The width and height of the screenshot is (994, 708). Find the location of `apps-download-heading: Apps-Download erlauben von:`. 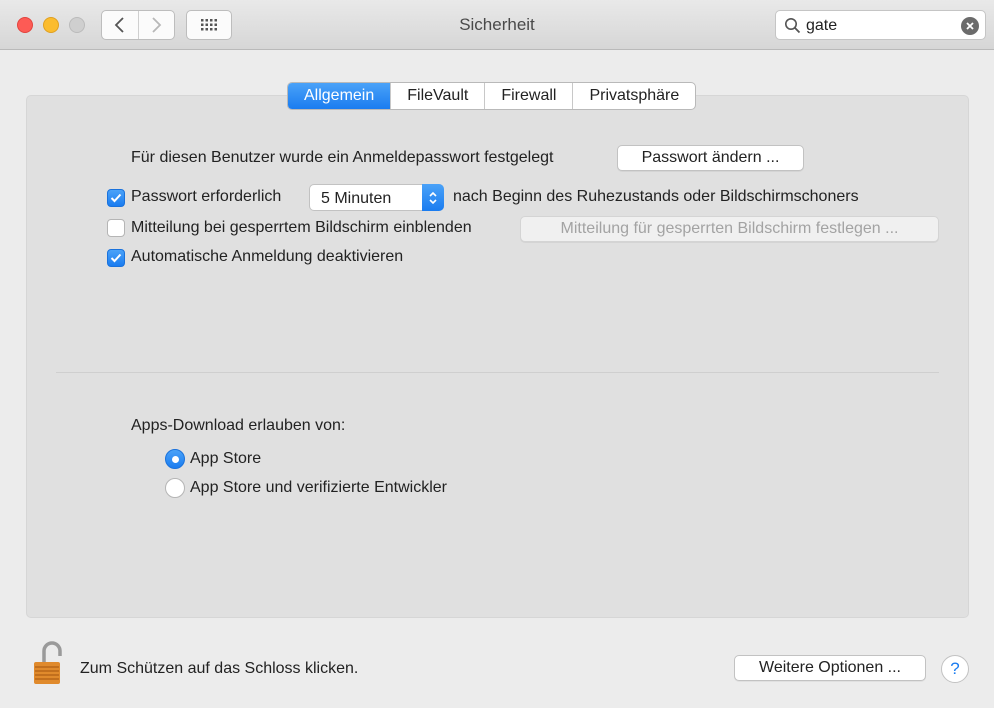

apps-download-heading: Apps-Download erlauben von: is located at coordinates (238, 425).